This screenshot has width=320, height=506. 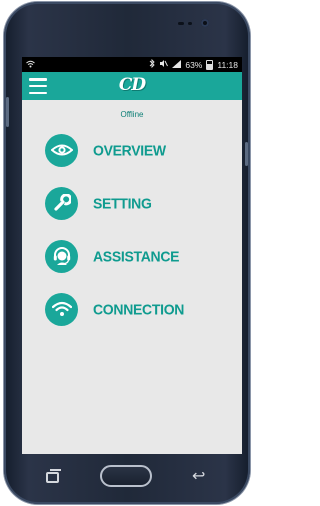 I want to click on mute-icon, so click(x=164, y=64).